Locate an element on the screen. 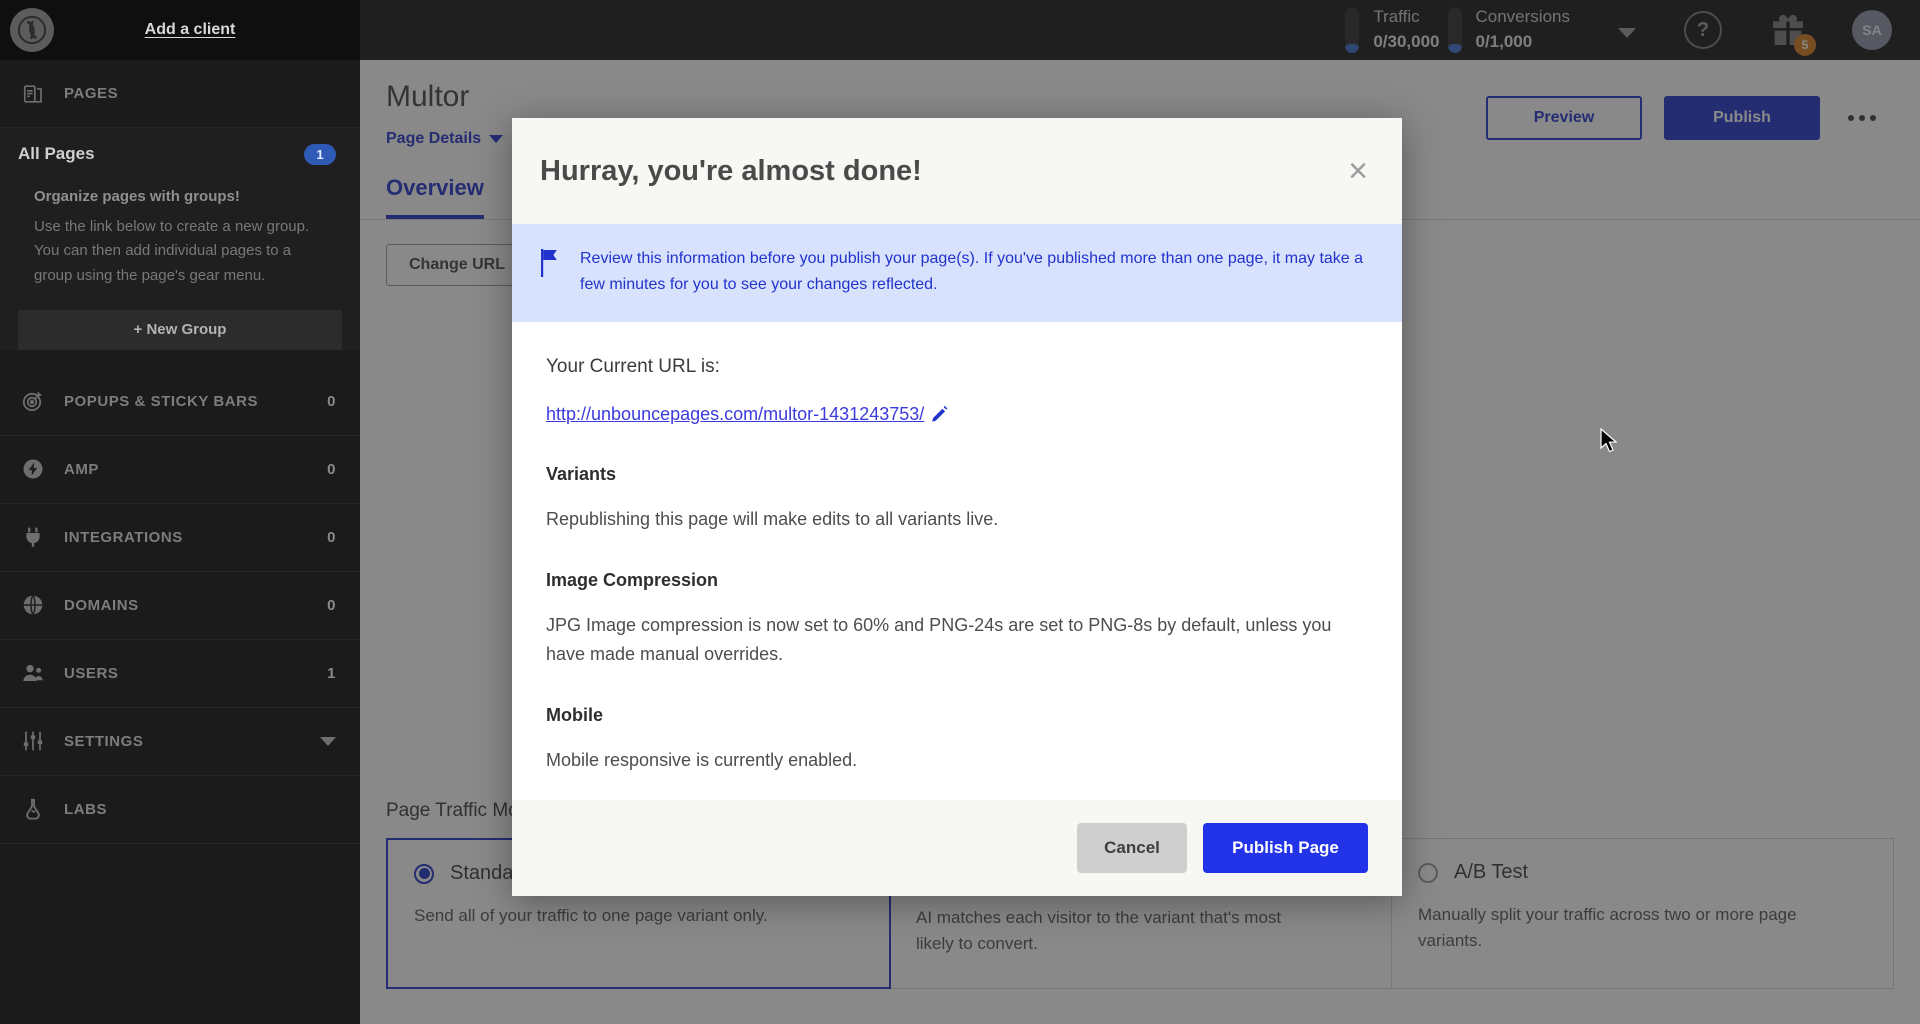 The width and height of the screenshot is (1920, 1024). current-url-label: Your Current URL is: is located at coordinates (633, 366).